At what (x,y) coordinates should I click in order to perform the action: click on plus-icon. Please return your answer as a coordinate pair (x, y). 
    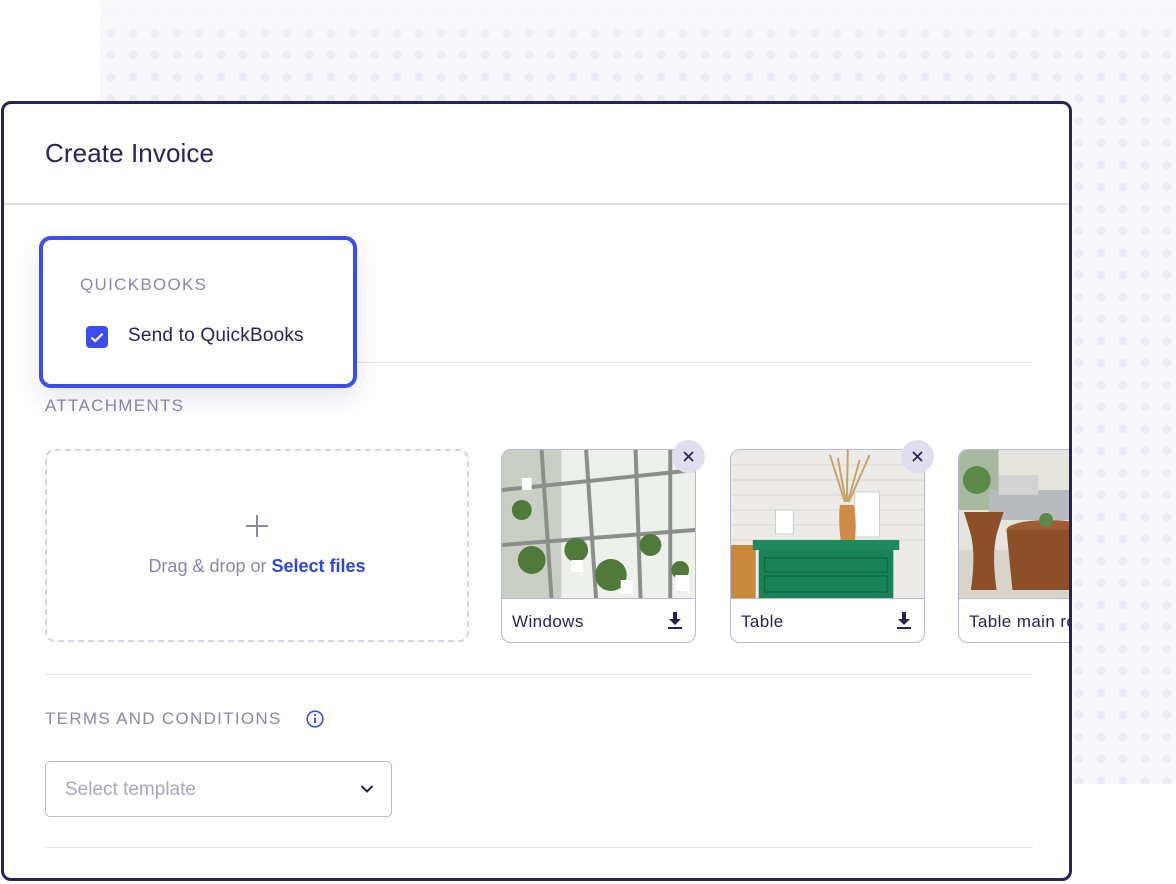
    Looking at the image, I should click on (257, 526).